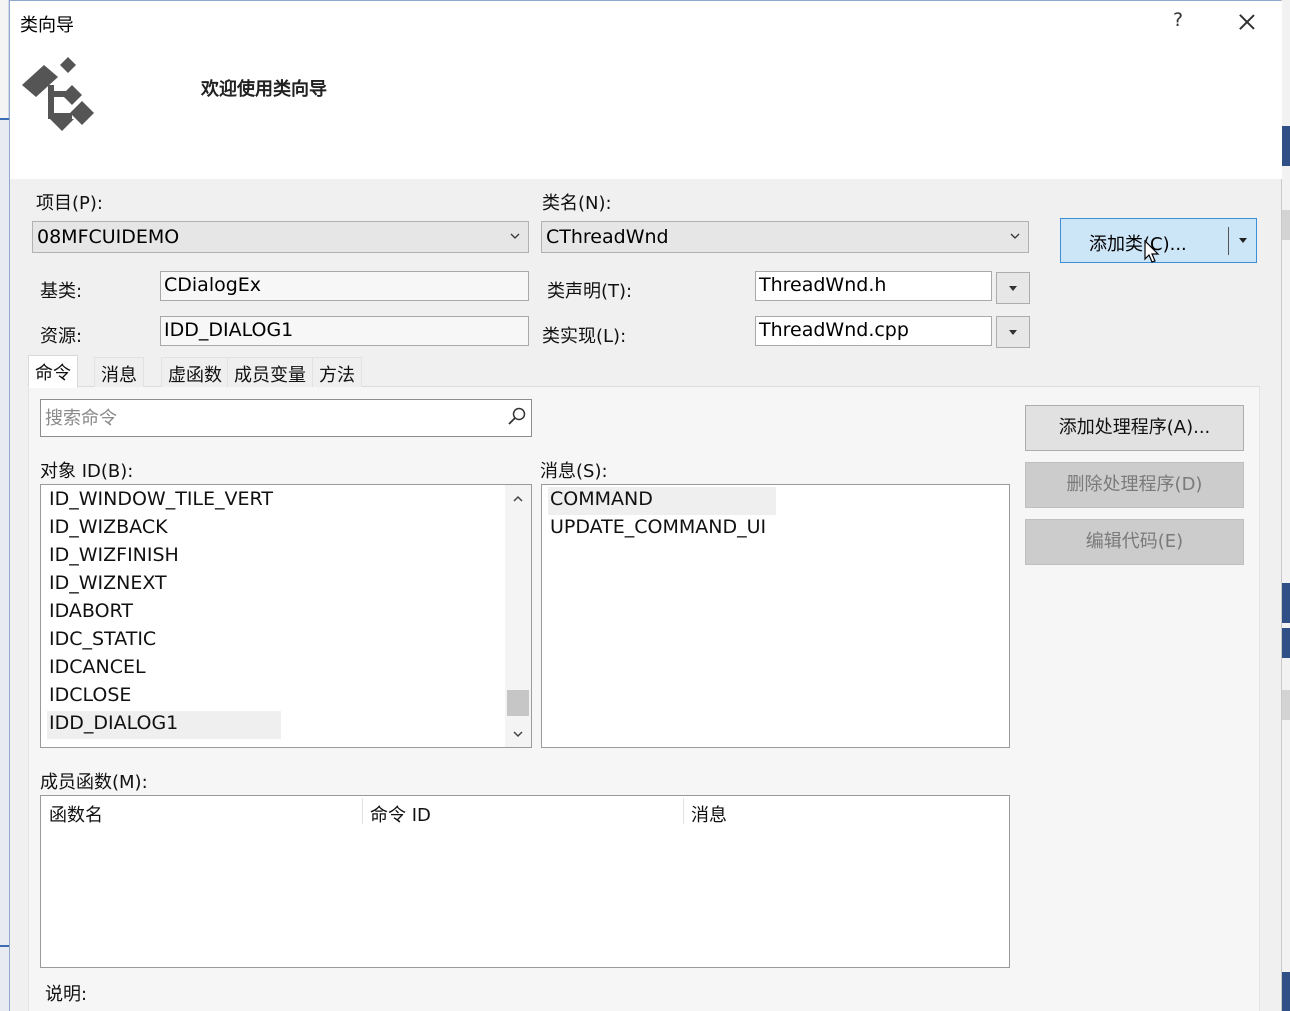 Image resolution: width=1290 pixels, height=1011 pixels. Describe the element at coordinates (91, 613) in the screenshot. I see `list-item: IDABORT` at that location.